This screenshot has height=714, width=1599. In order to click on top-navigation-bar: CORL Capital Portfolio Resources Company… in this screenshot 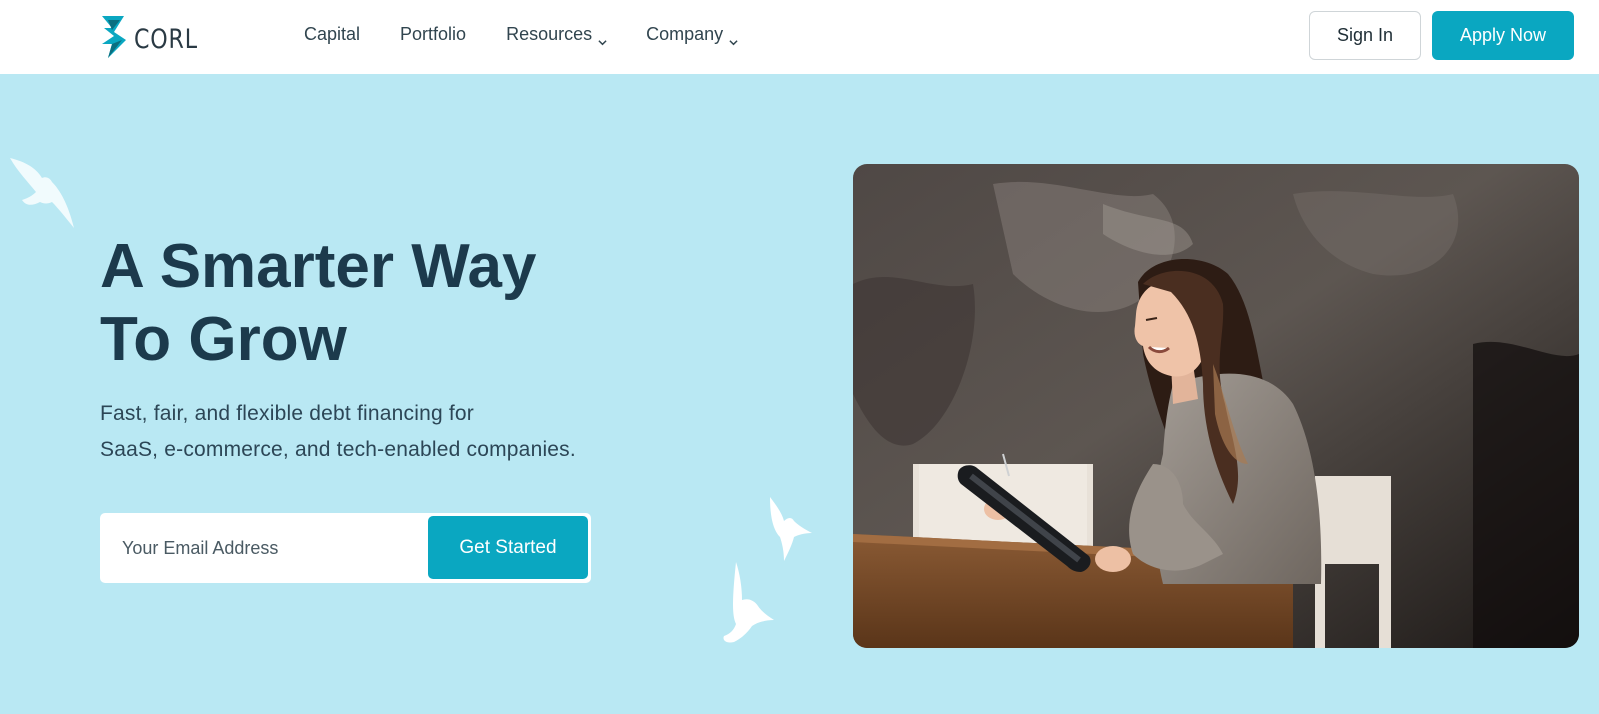, I will do `click(799, 37)`.